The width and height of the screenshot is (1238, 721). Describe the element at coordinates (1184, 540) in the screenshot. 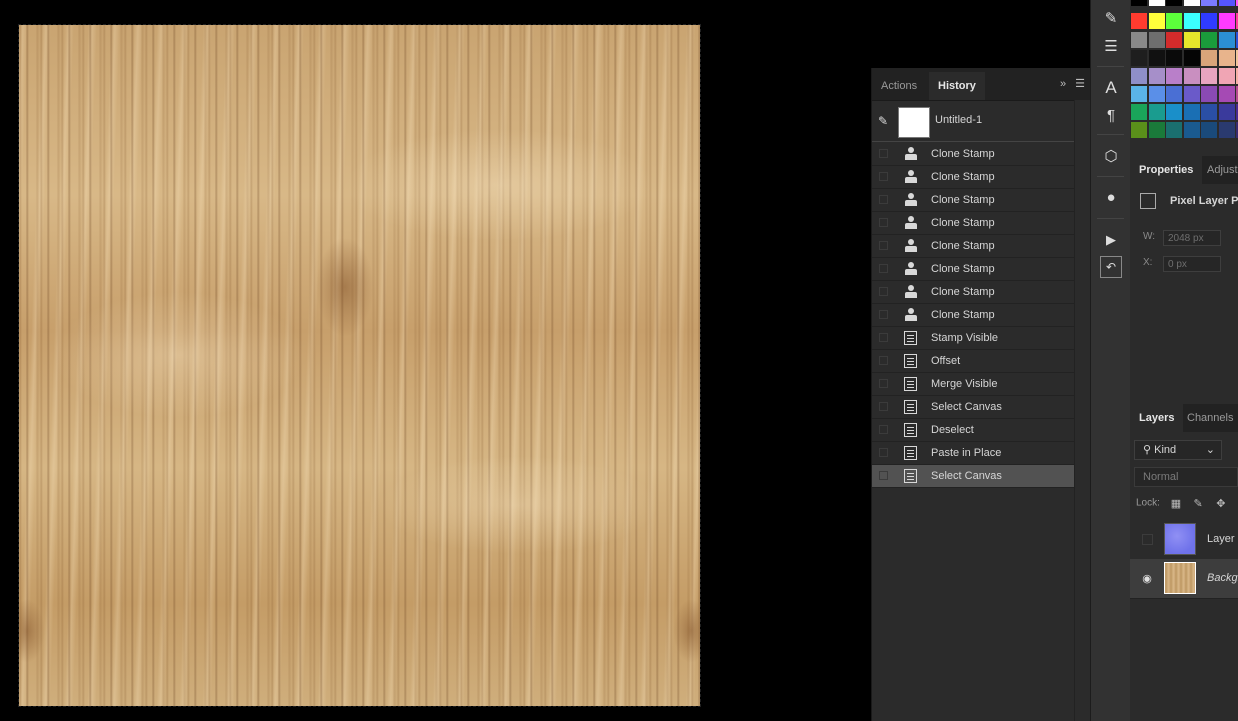

I see `layer-row: Layer 1` at that location.